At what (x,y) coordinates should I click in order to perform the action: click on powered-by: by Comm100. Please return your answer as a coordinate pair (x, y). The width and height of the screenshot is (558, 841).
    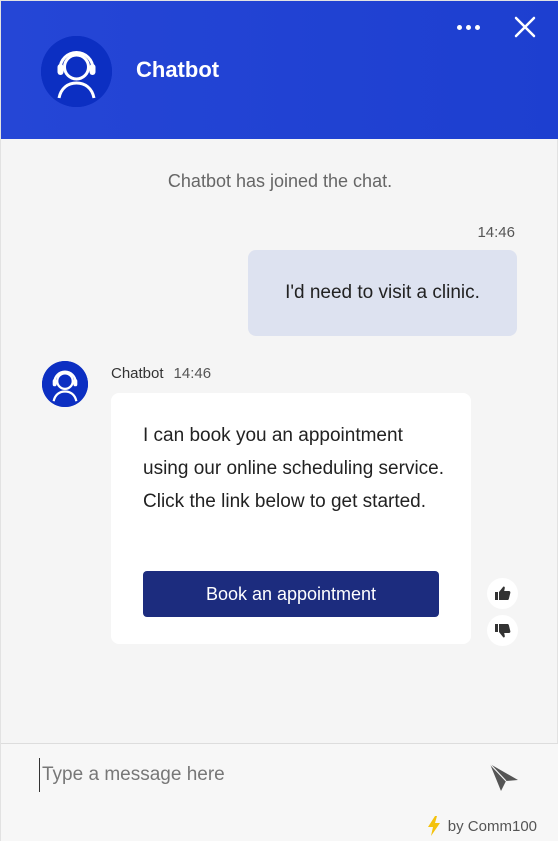
    Looking at the image, I should click on (481, 826).